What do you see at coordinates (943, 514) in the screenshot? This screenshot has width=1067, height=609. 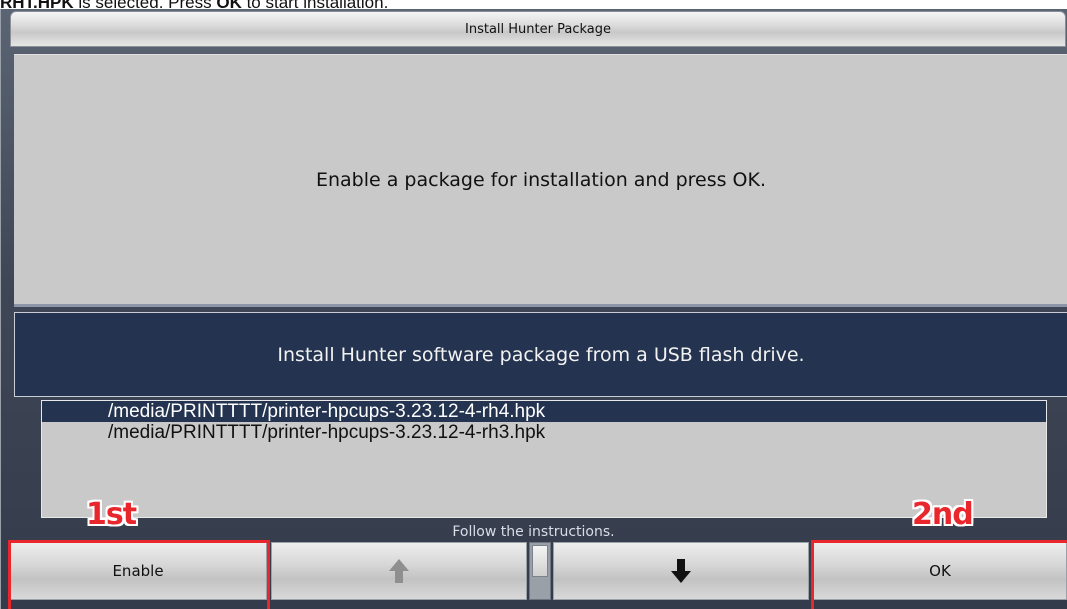 I see `annotation-step-2: 2nd` at bounding box center [943, 514].